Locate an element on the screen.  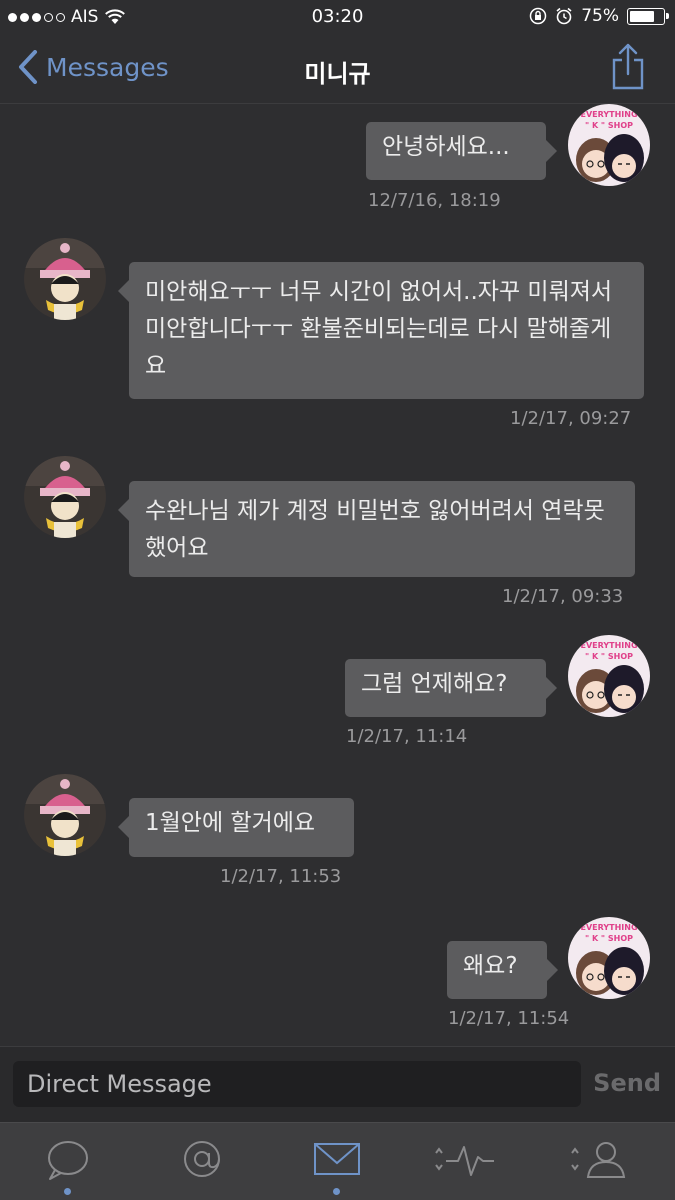
rotation-lock-icon is located at coordinates (538, 16).